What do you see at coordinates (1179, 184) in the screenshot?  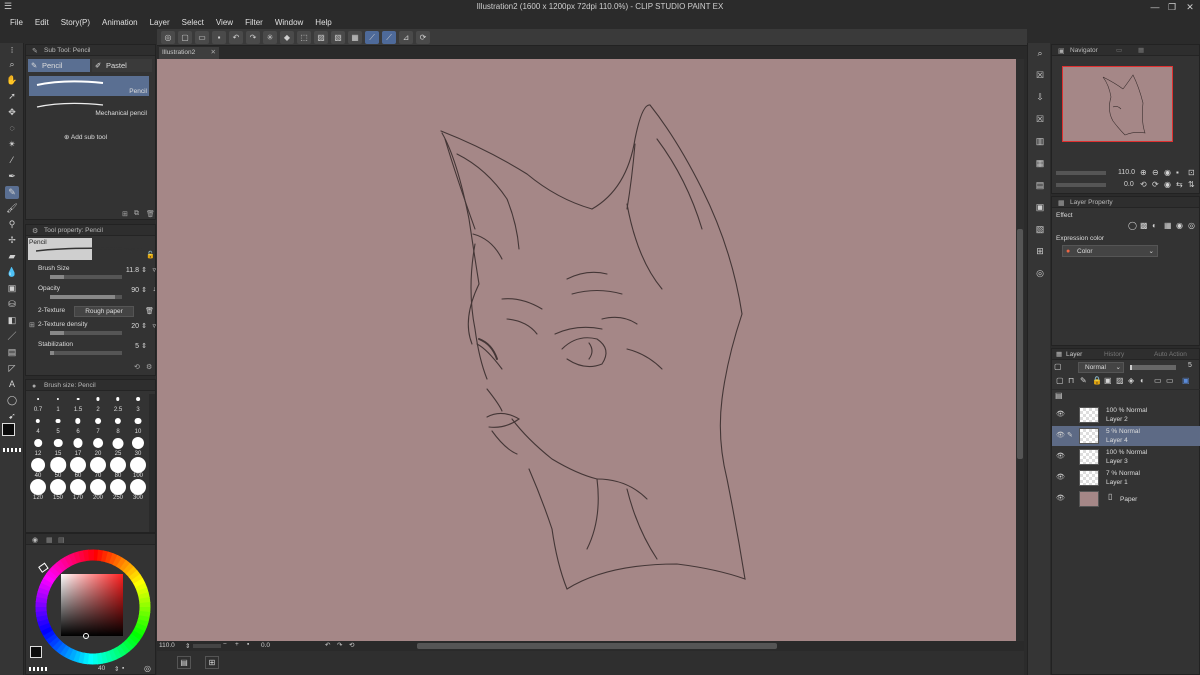 I see `flip-horizontal-icon: ⇆` at bounding box center [1179, 184].